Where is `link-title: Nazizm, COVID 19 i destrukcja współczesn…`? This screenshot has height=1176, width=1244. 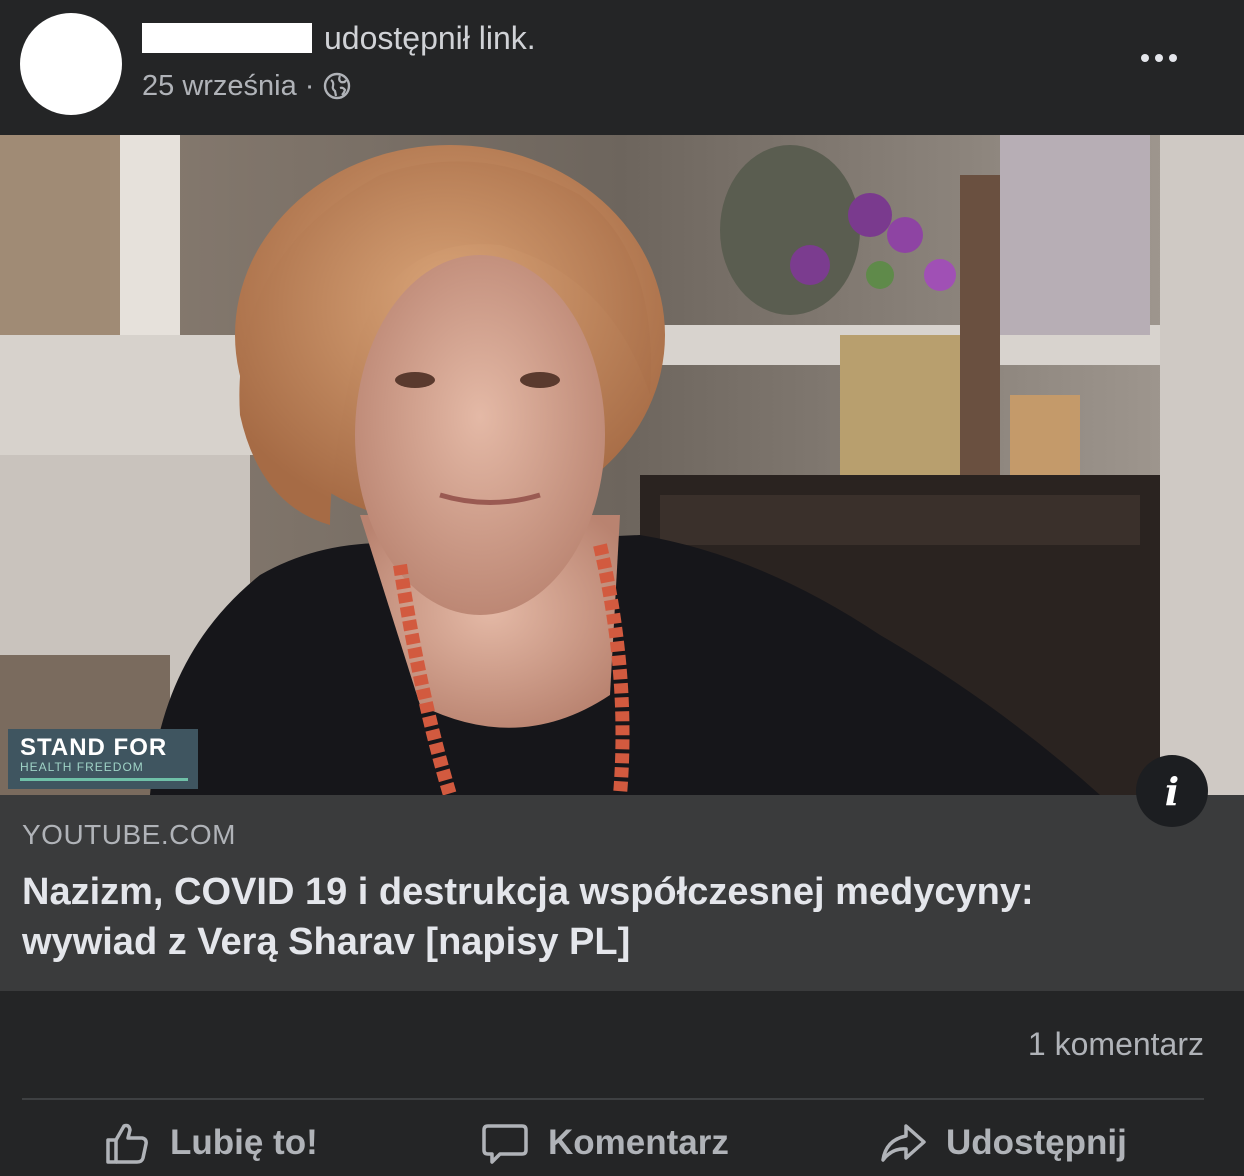 link-title: Nazizm, COVID 19 i destrukcja współczesn… is located at coordinates (528, 917).